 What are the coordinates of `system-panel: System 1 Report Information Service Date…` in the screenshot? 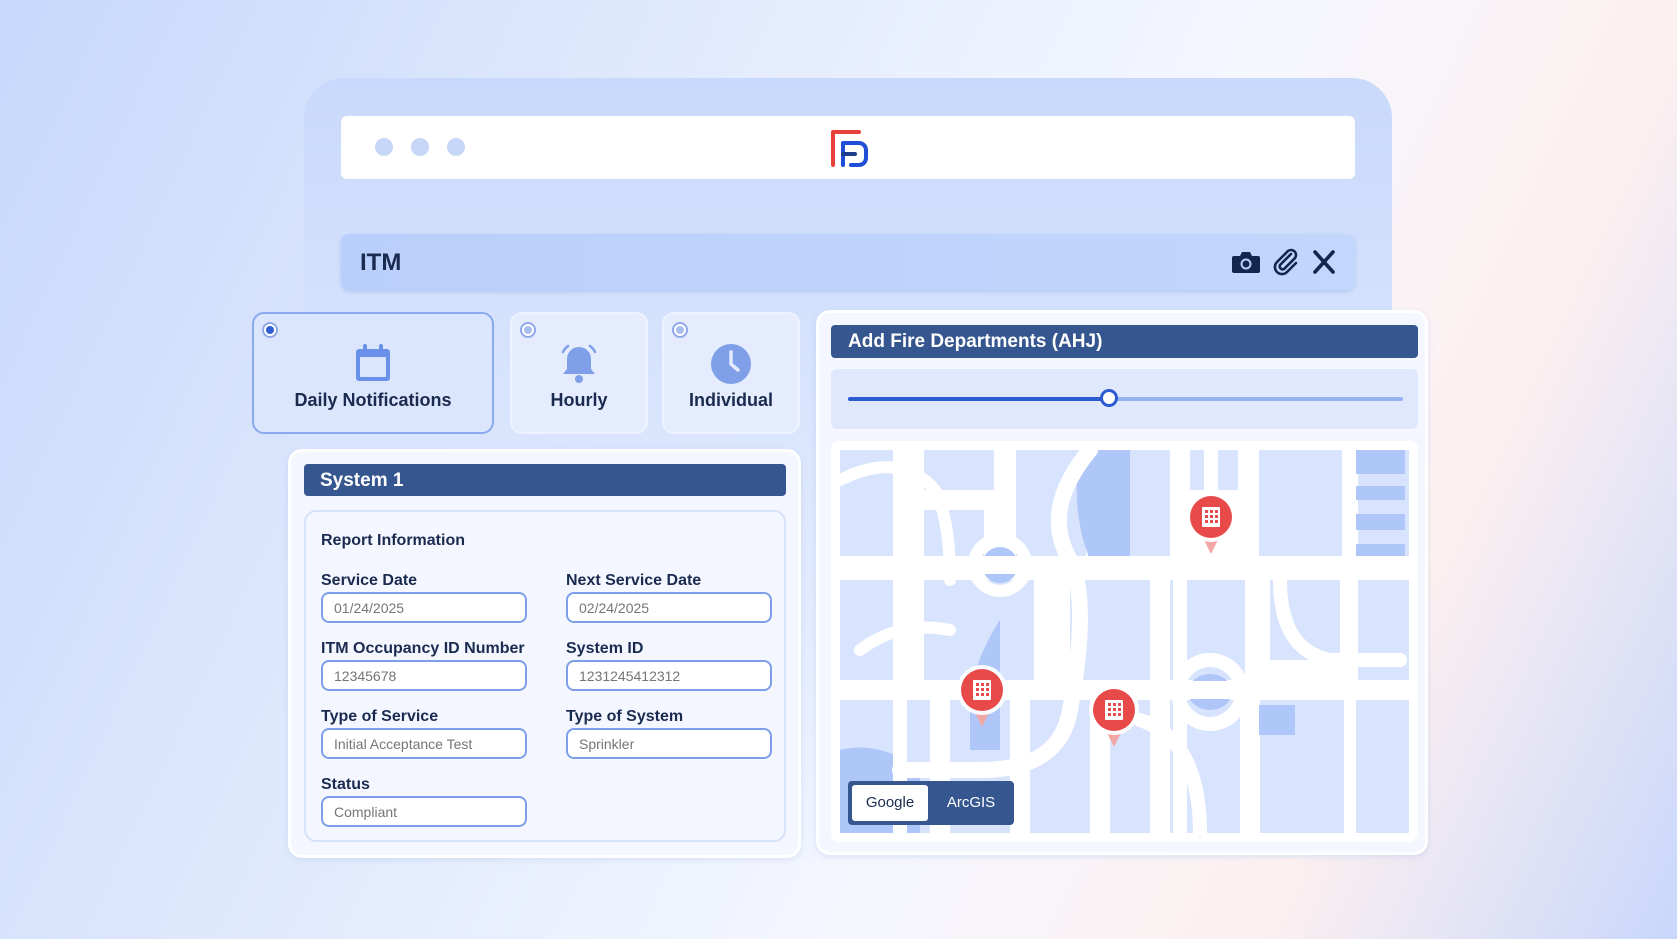 It's located at (544, 653).